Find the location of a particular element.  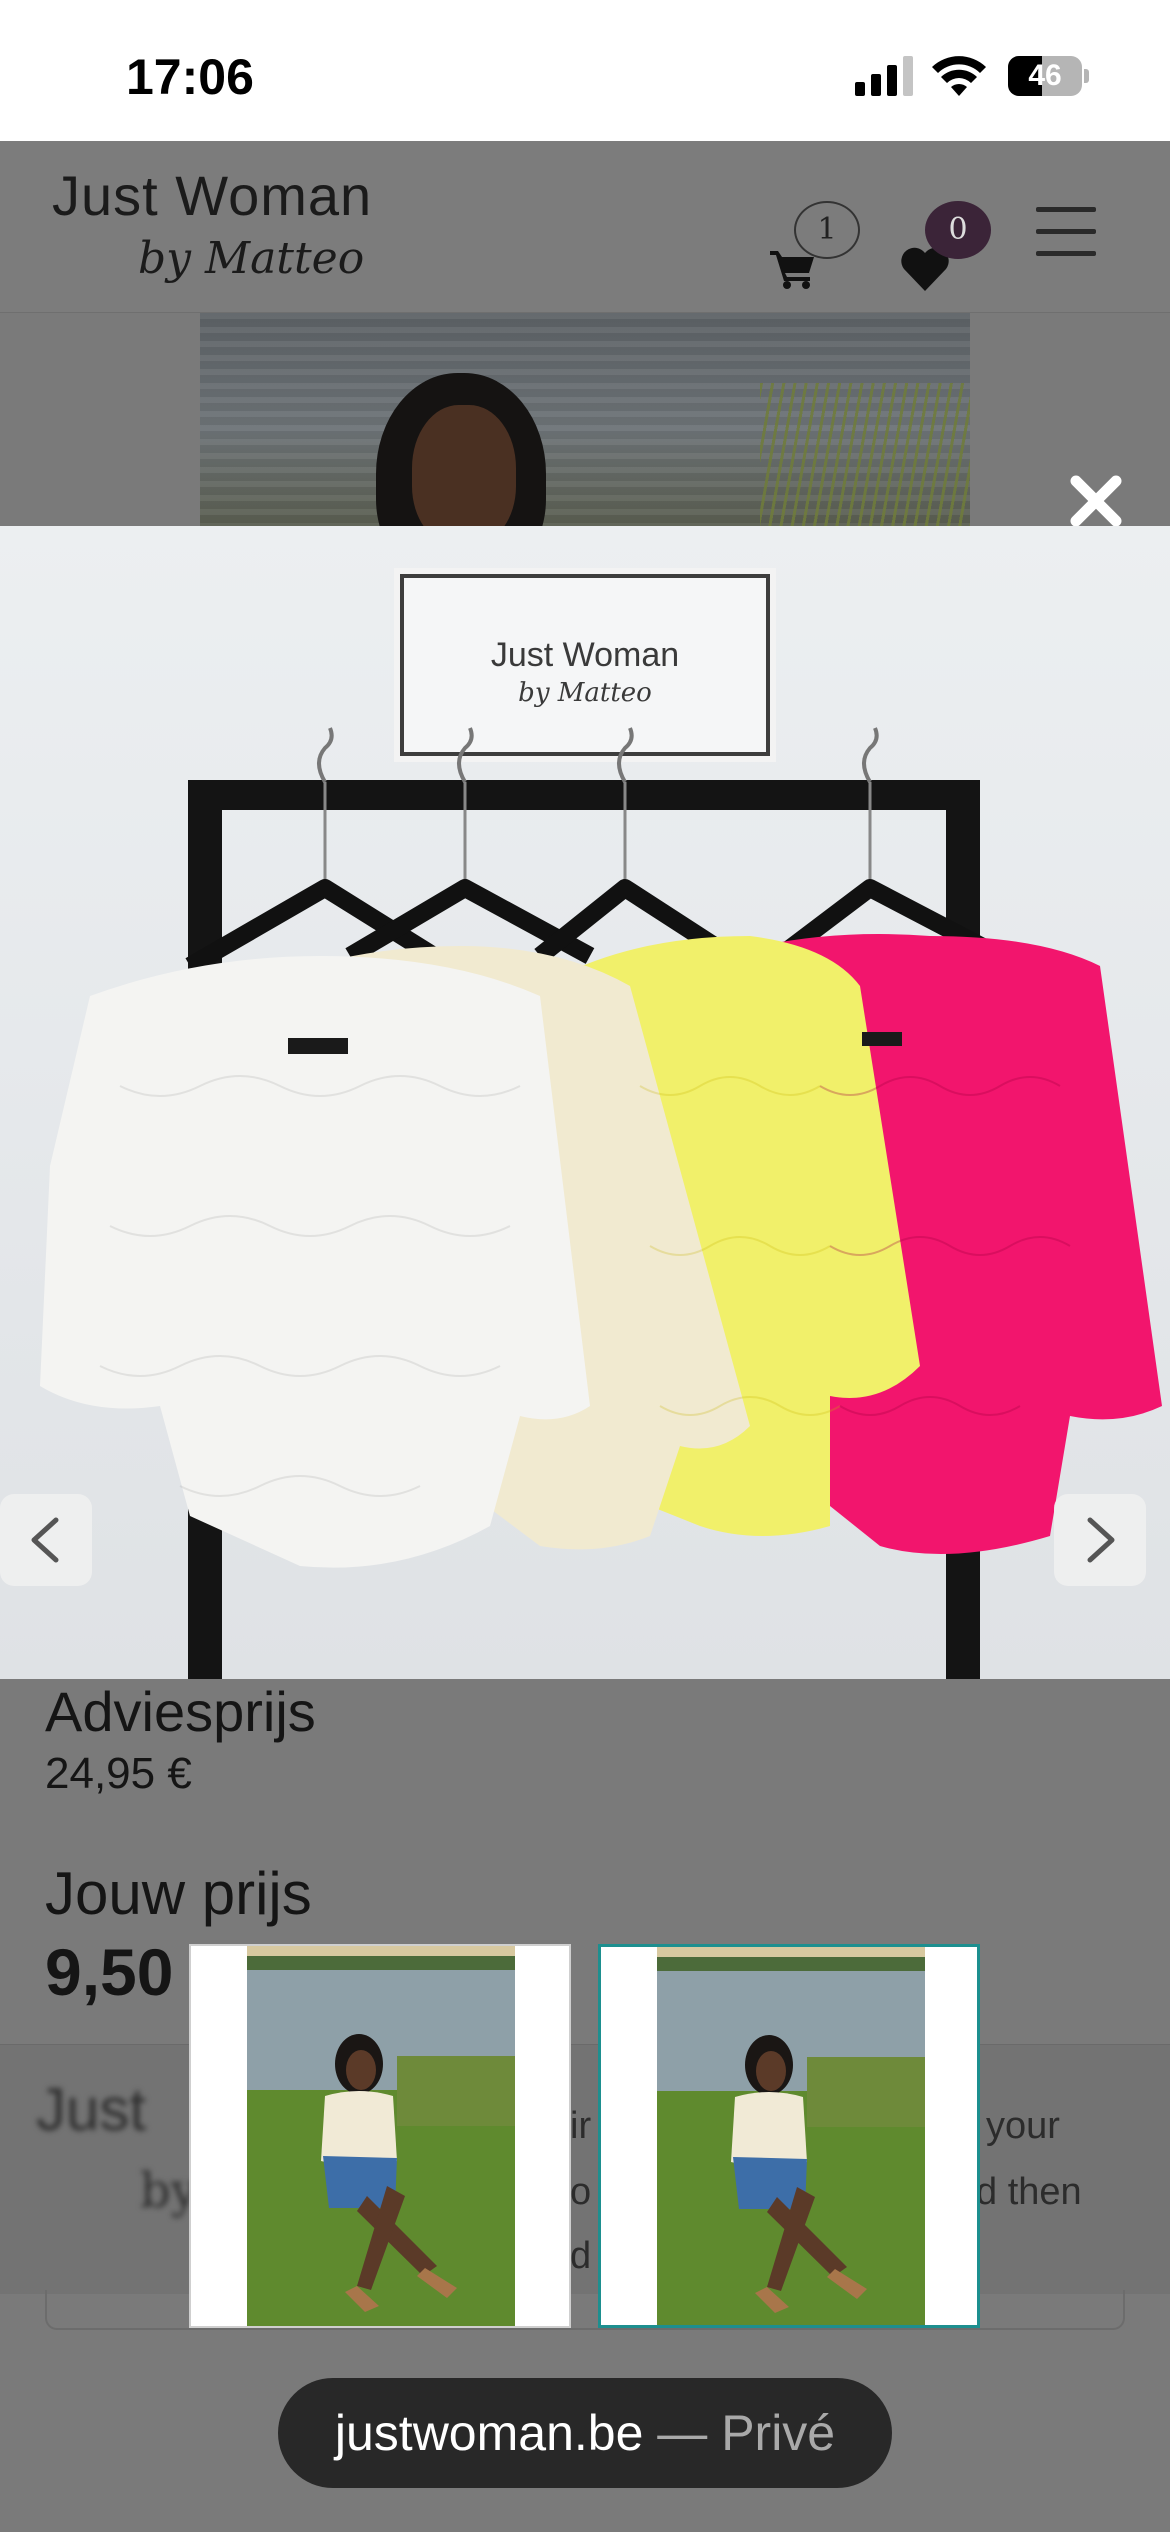

next-image-button is located at coordinates (1100, 1540).